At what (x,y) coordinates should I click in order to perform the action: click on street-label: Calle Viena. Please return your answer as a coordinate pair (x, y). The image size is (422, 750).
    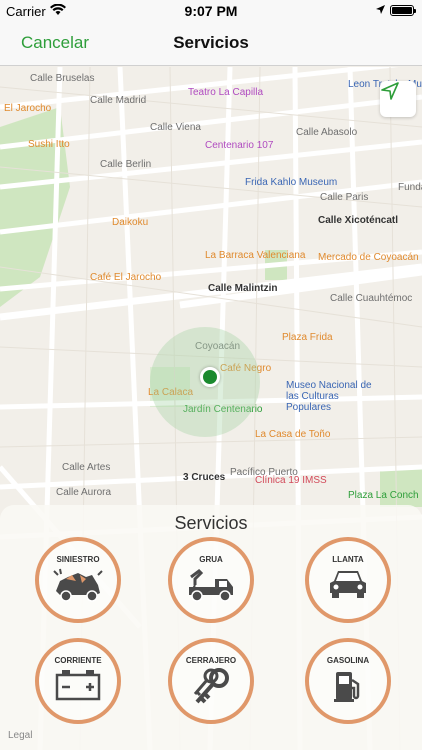
    Looking at the image, I should click on (175, 127).